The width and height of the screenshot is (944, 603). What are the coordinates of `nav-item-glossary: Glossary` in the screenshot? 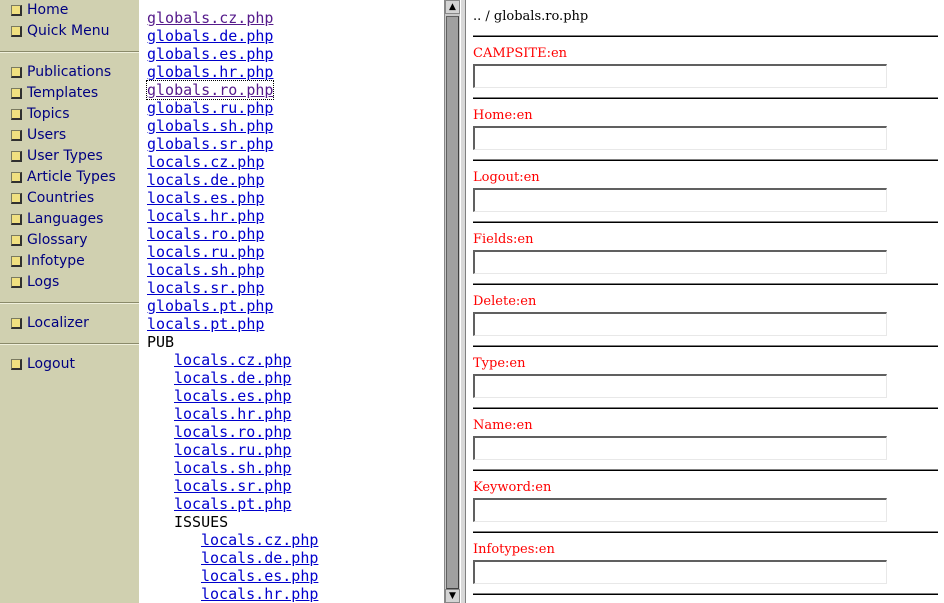 It's located at (49, 240).